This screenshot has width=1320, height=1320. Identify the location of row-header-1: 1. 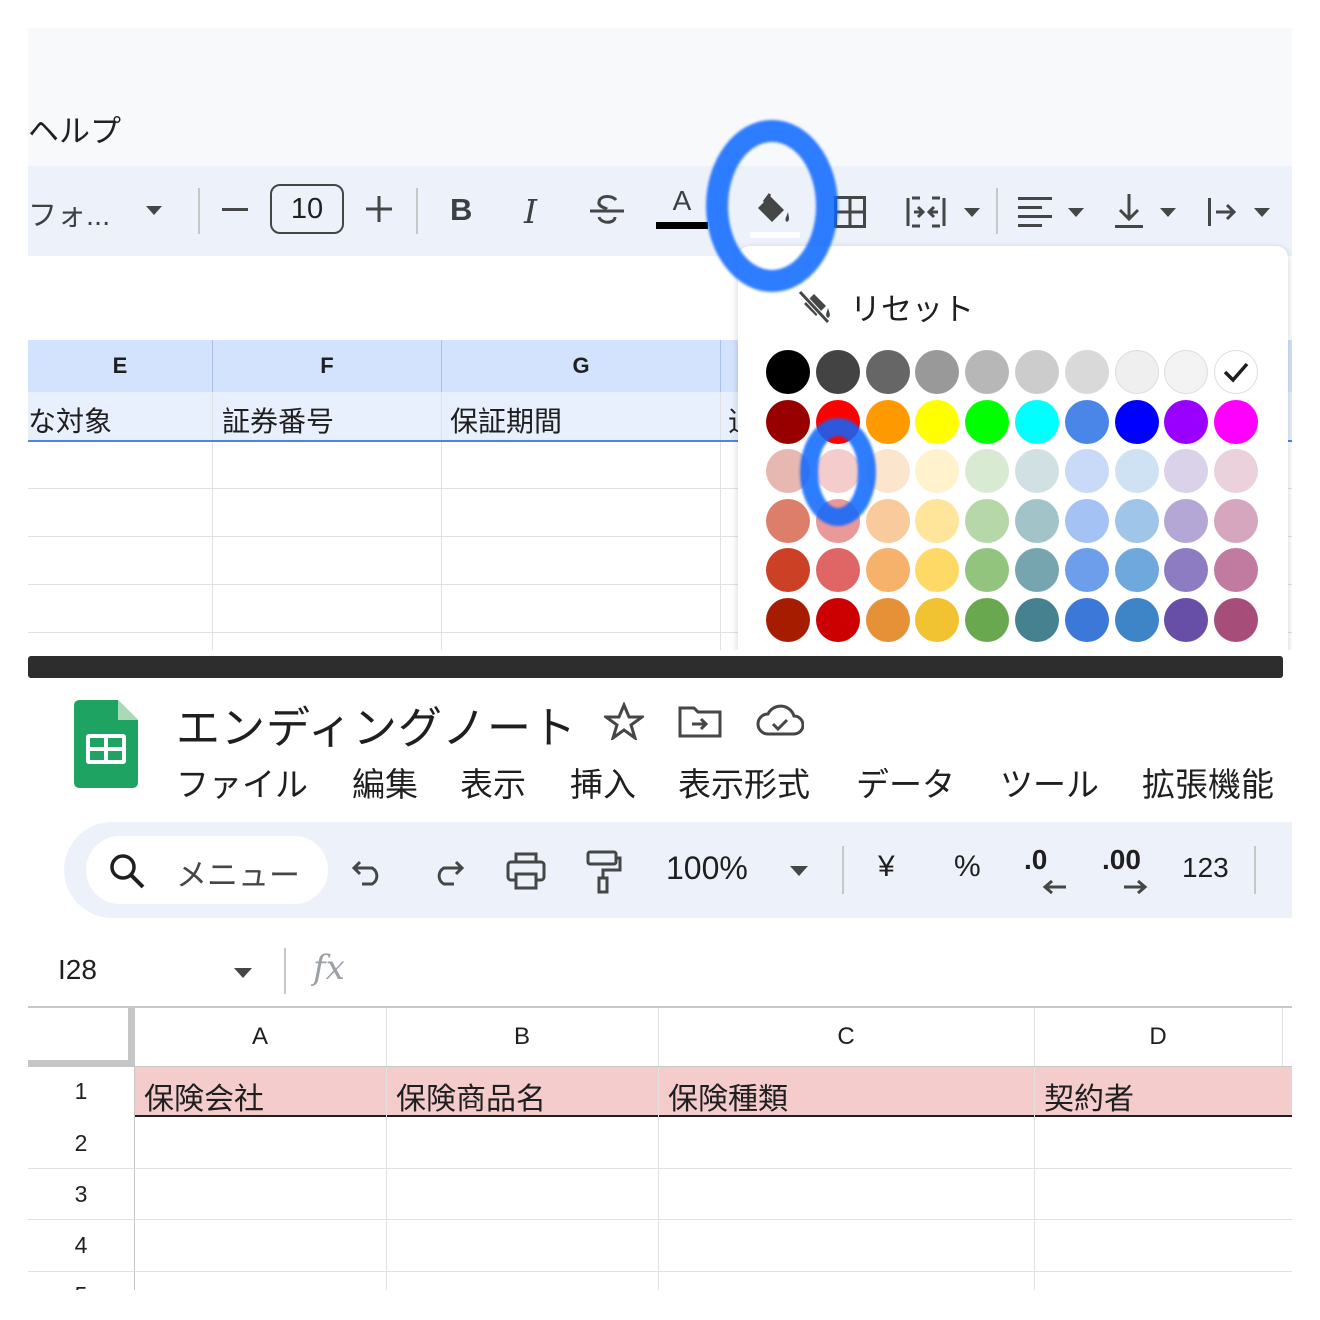
(81, 1091).